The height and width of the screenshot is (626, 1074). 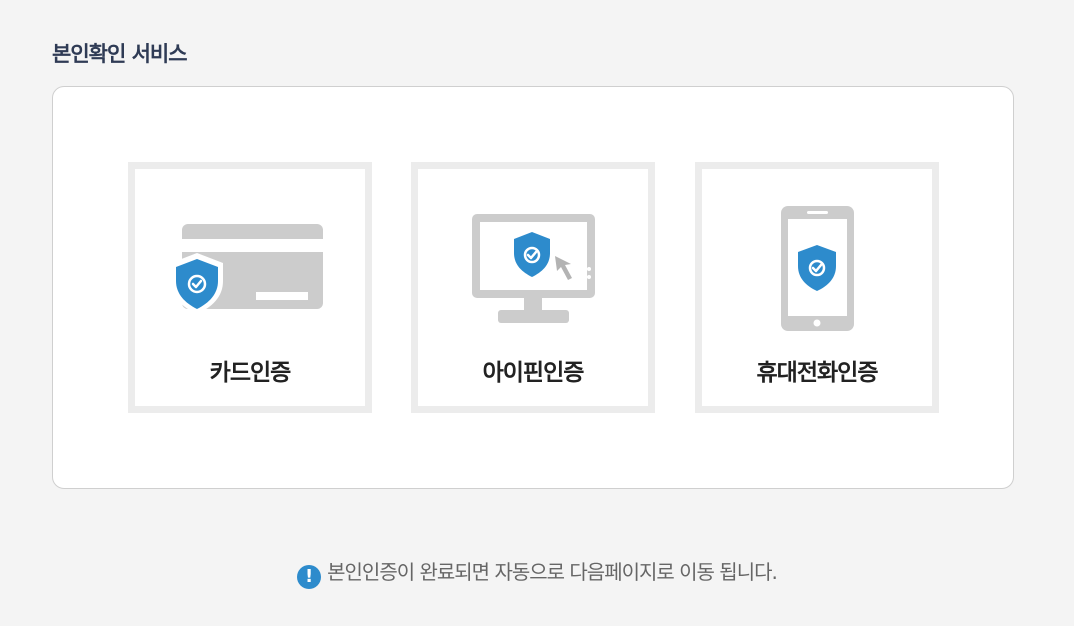 I want to click on notice-message: ! 본인인증이 완료되면 자동으로 다음페이지로 이동 됩니다., so click(x=537, y=572).